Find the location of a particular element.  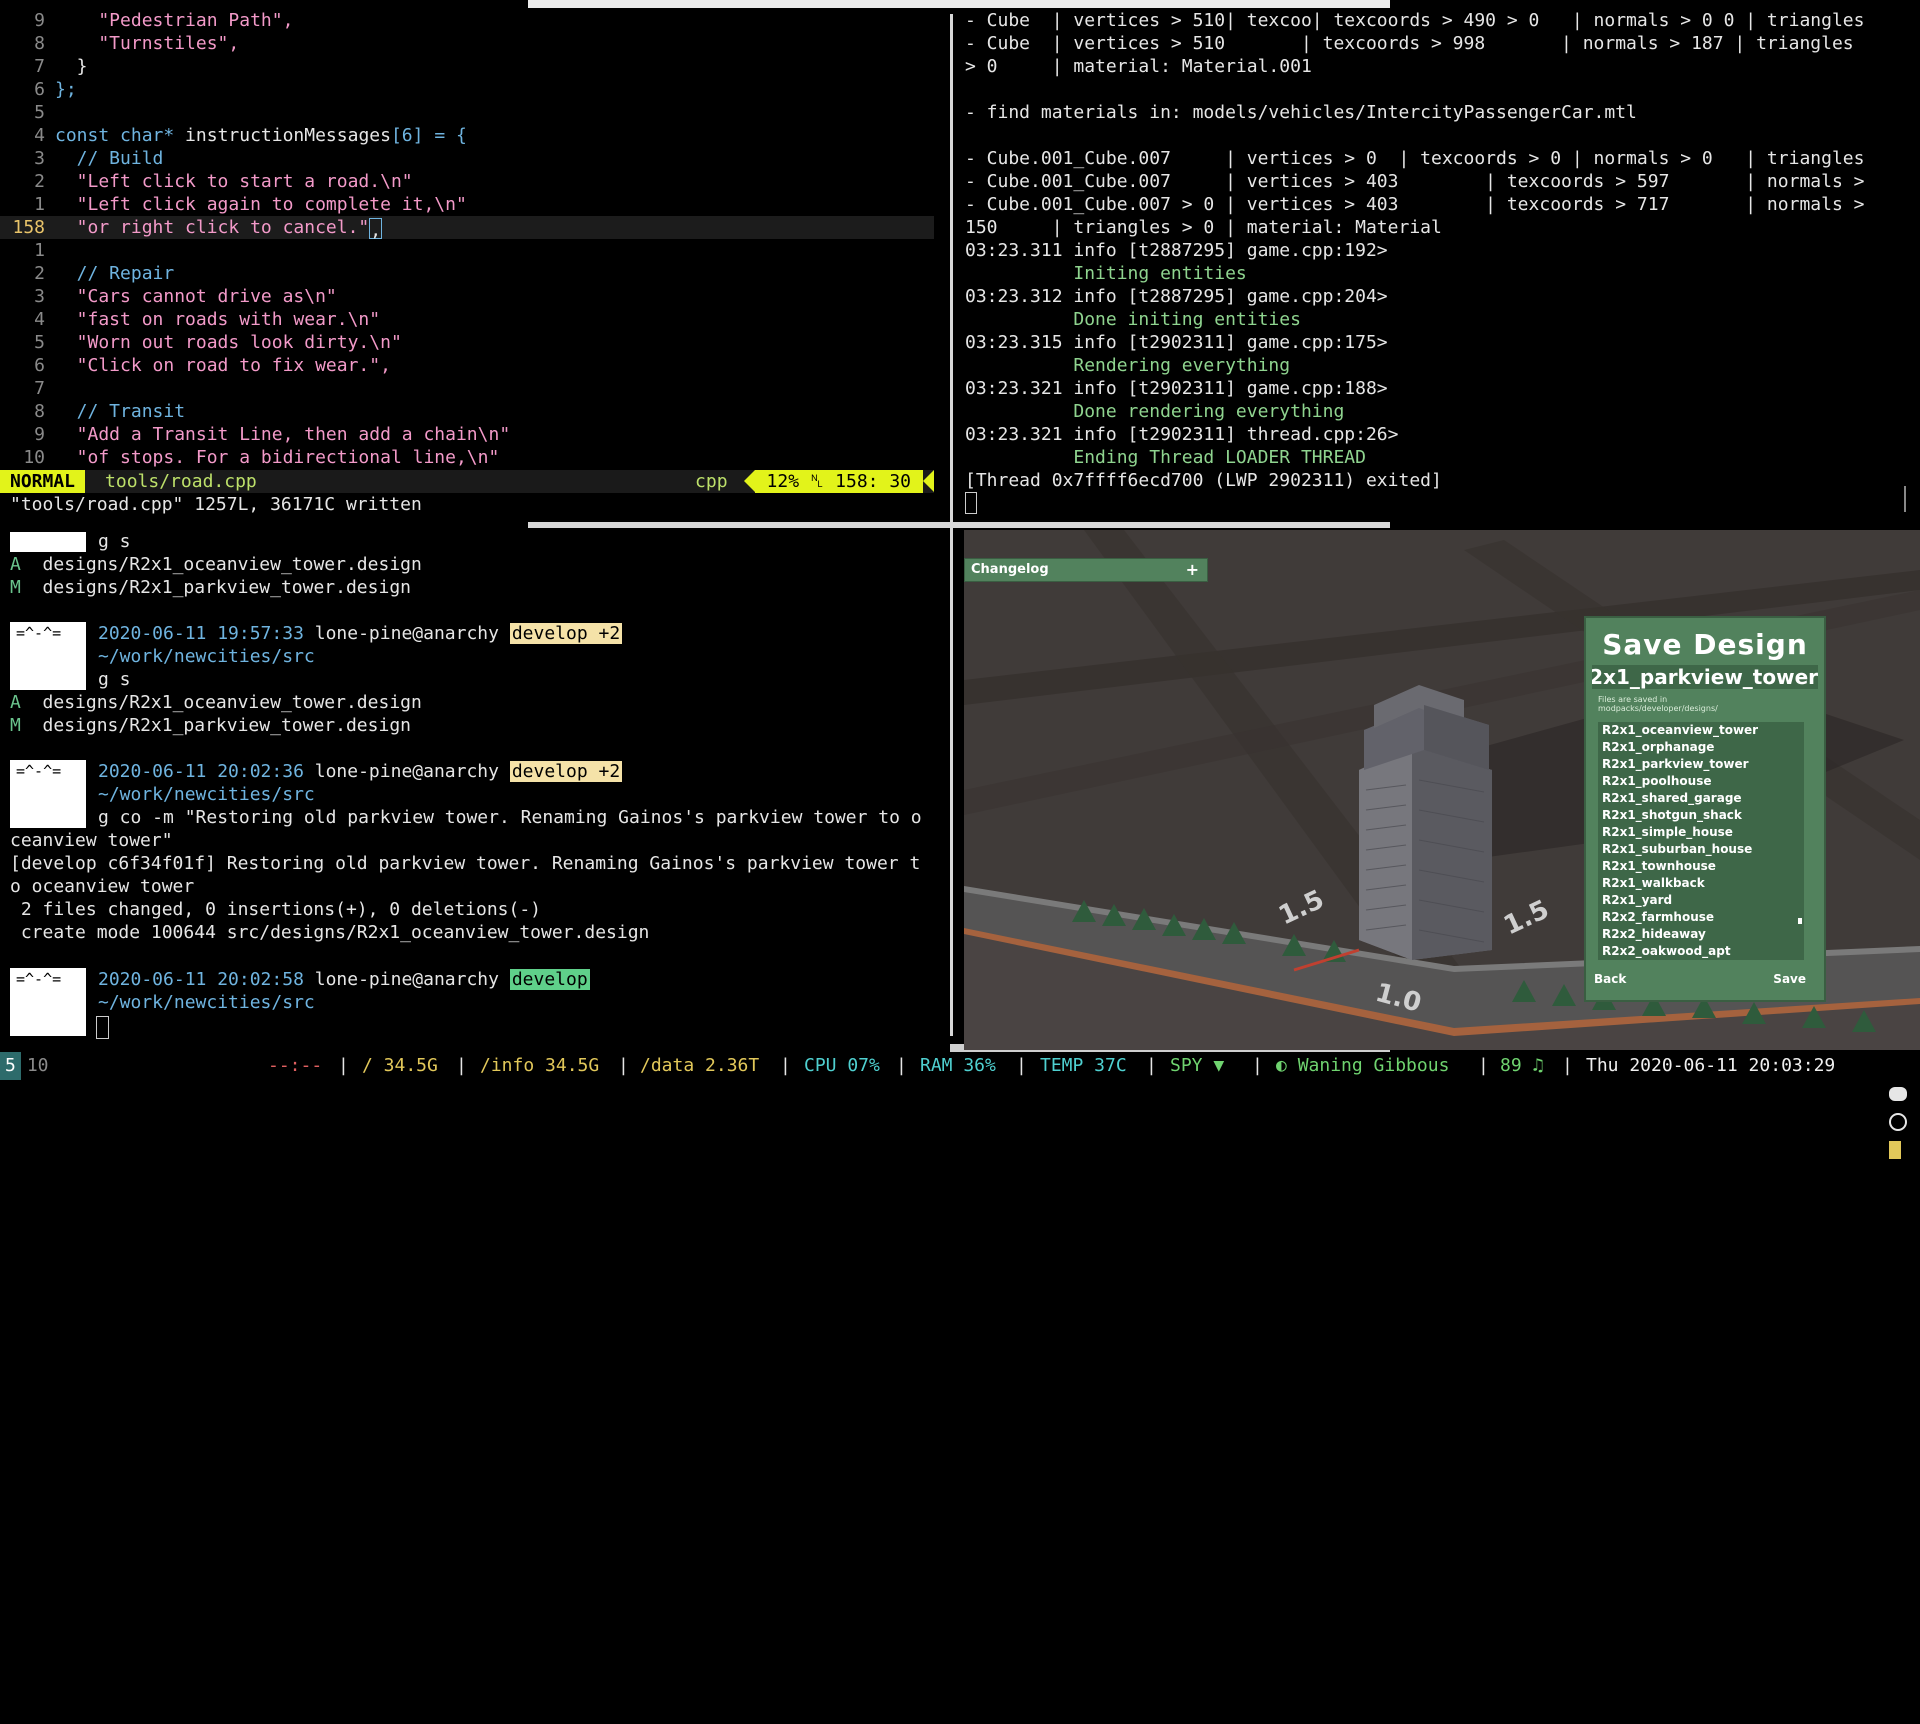

code-line: 2 // Repair is located at coordinates (467, 273).